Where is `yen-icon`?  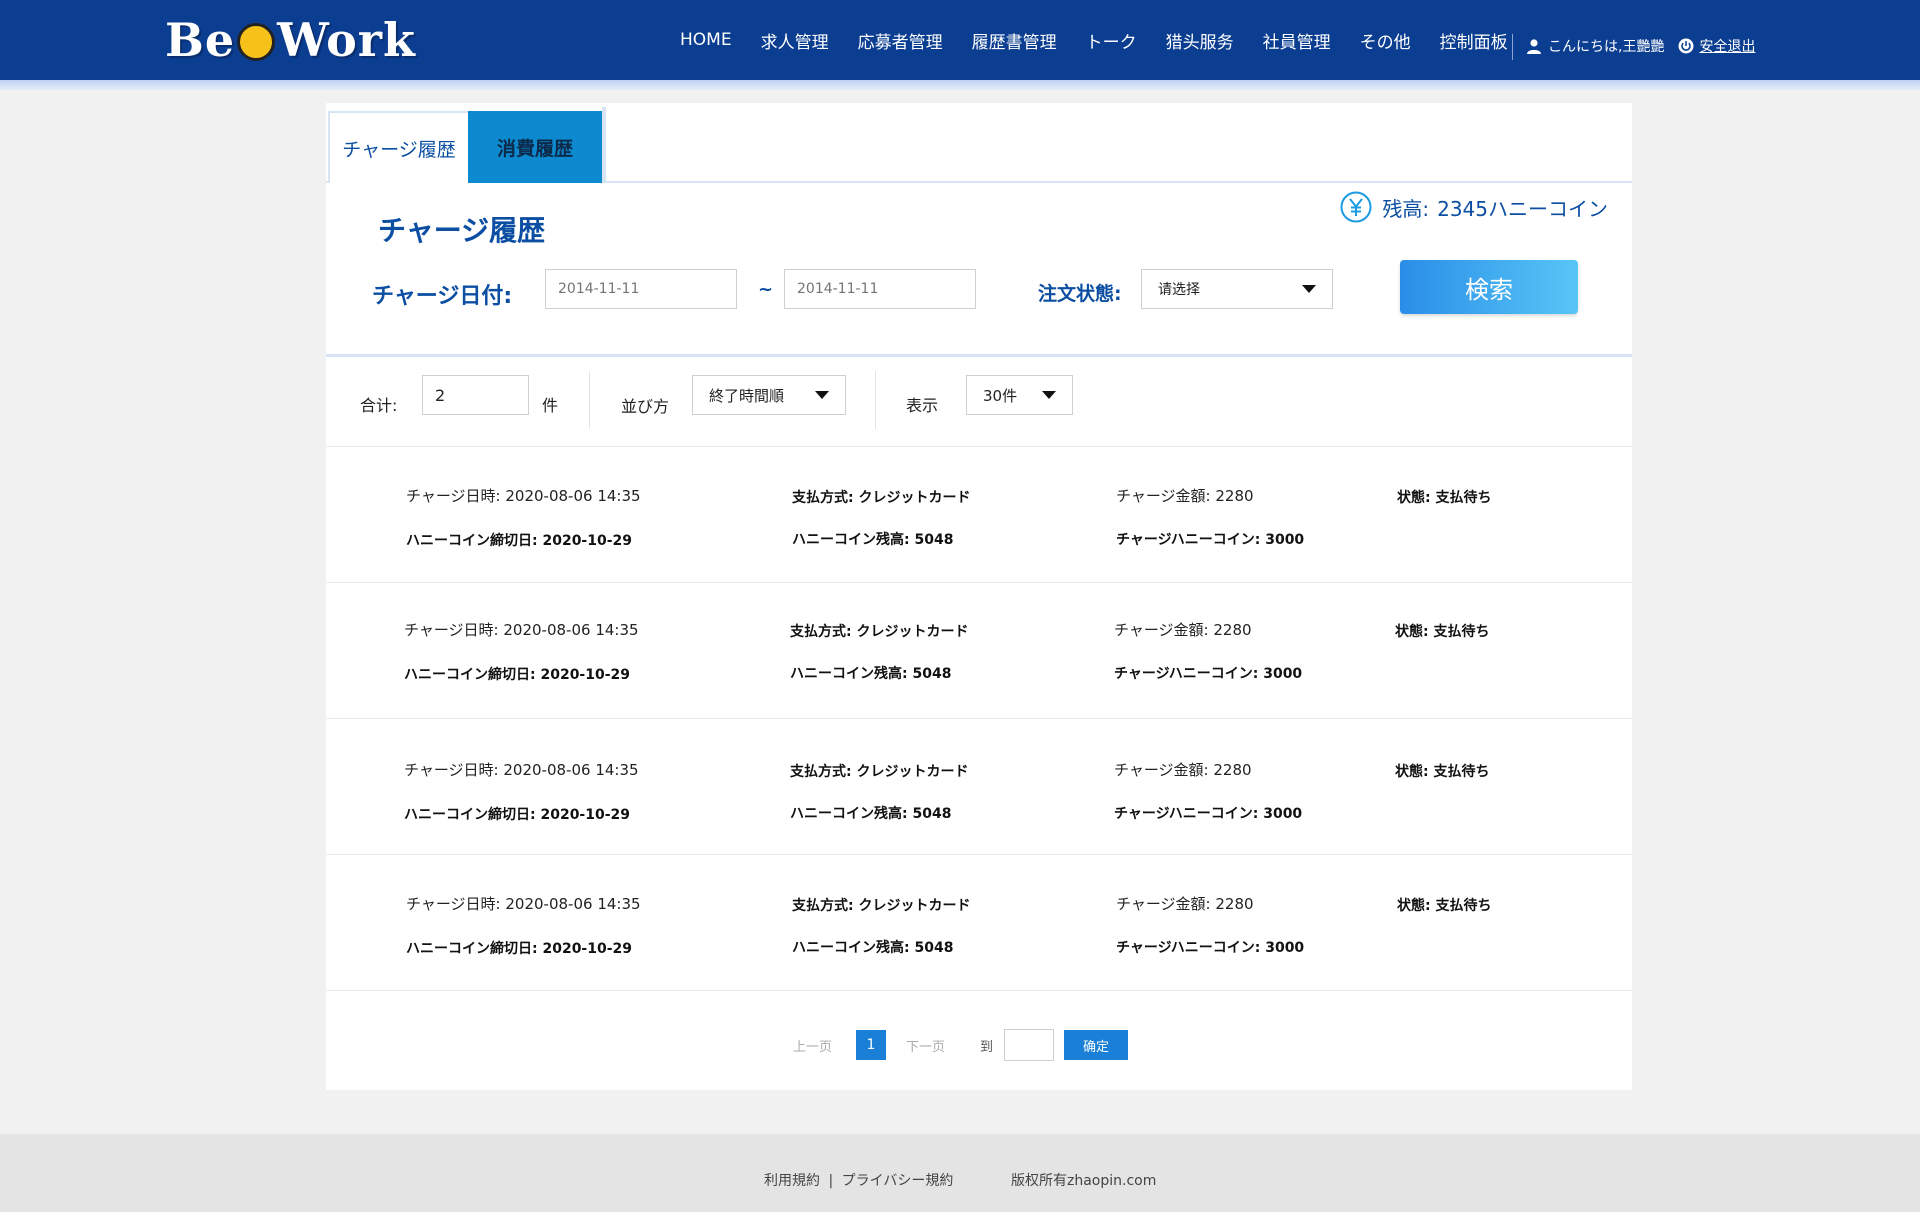
yen-icon is located at coordinates (1356, 207).